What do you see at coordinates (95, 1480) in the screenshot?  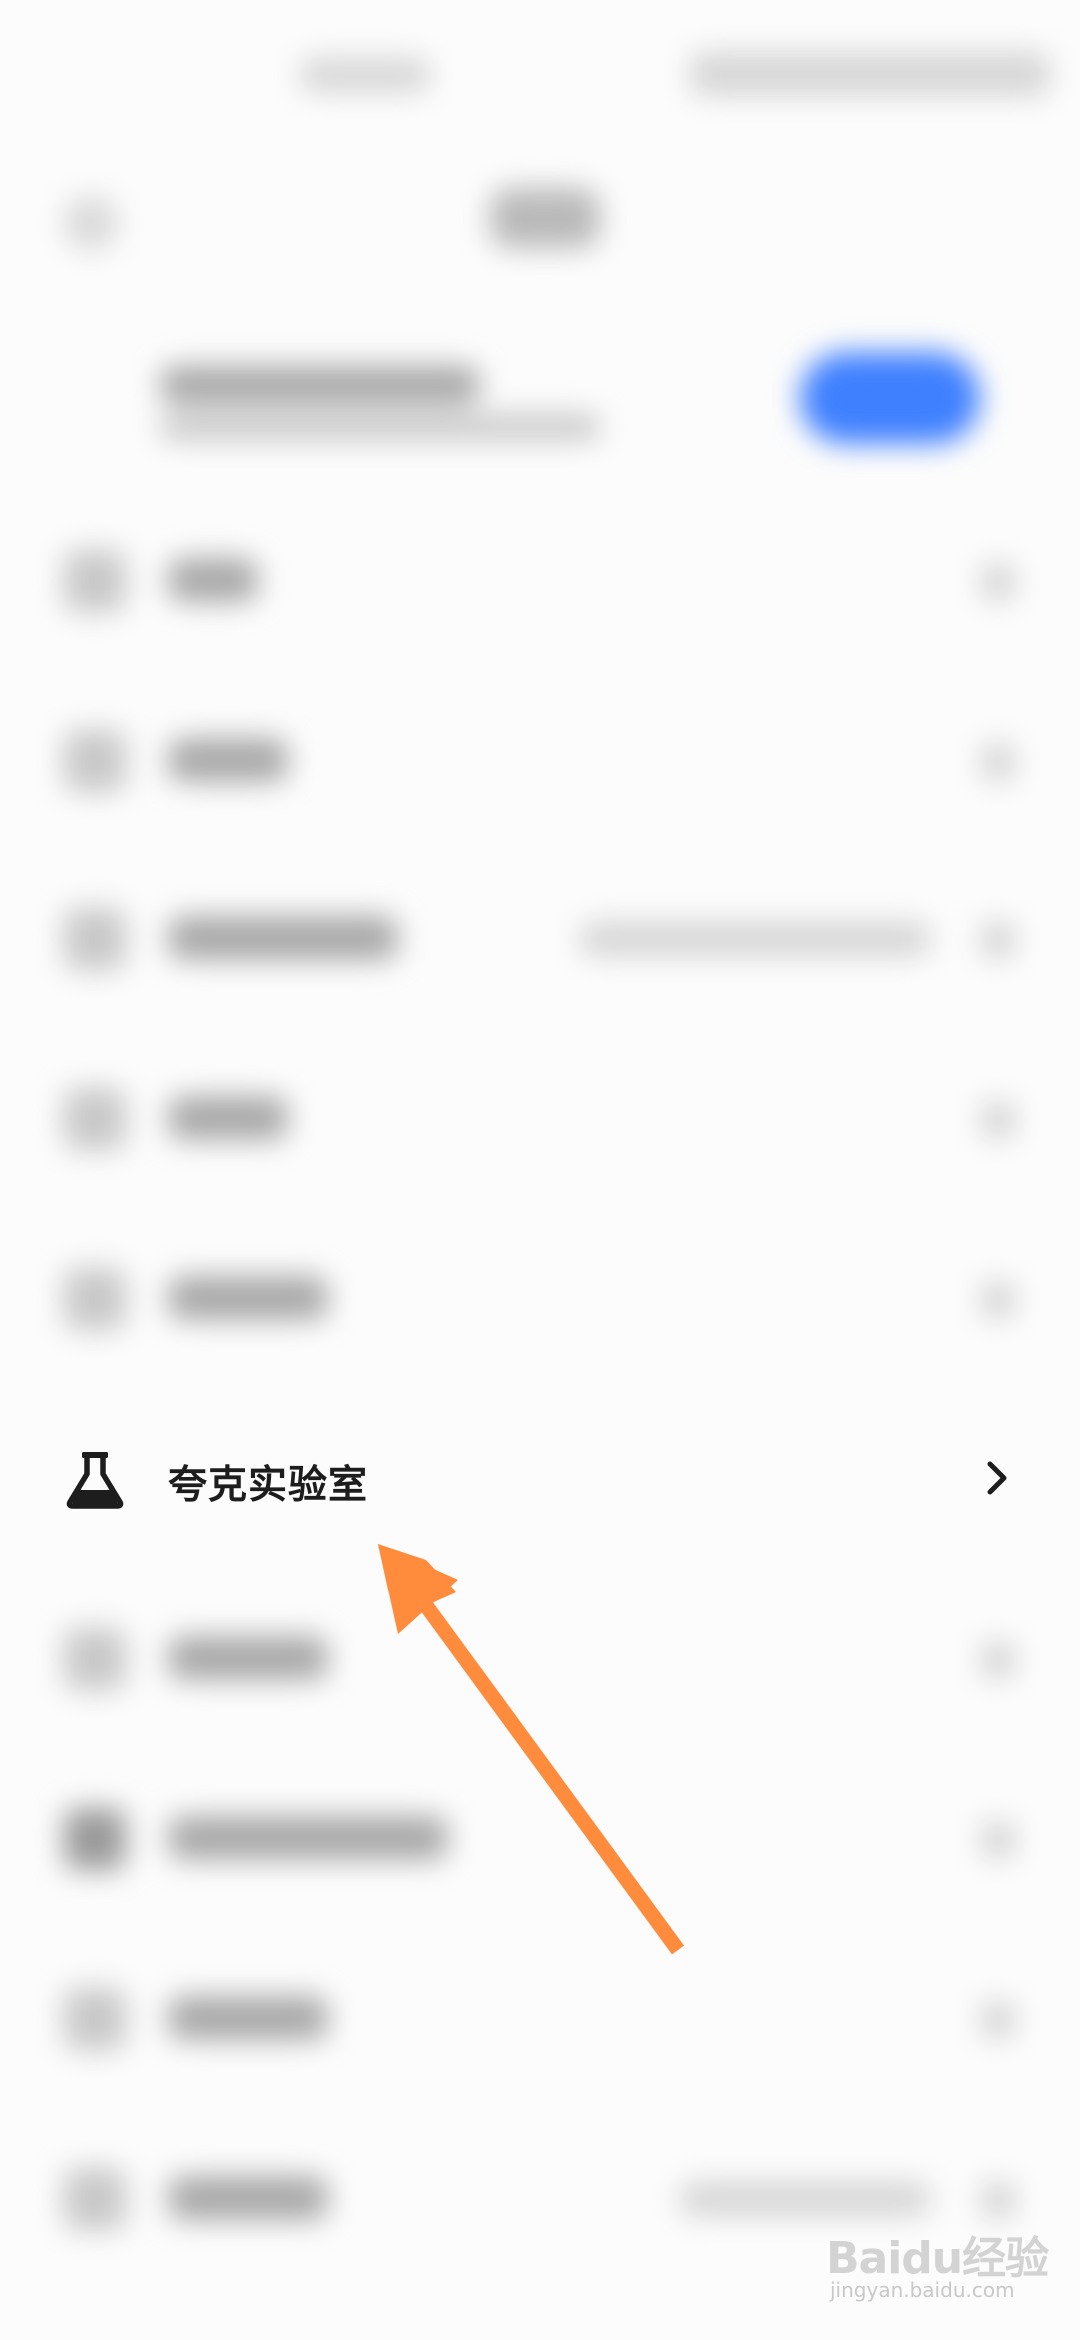 I see `flask-icon` at bounding box center [95, 1480].